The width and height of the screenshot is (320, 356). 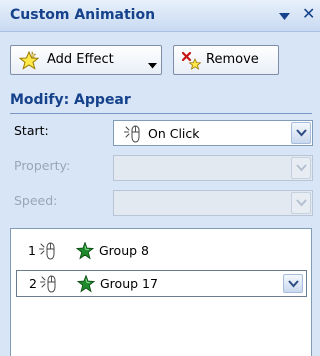 I want to click on add-effect-button: Add Effect, so click(x=86, y=60).